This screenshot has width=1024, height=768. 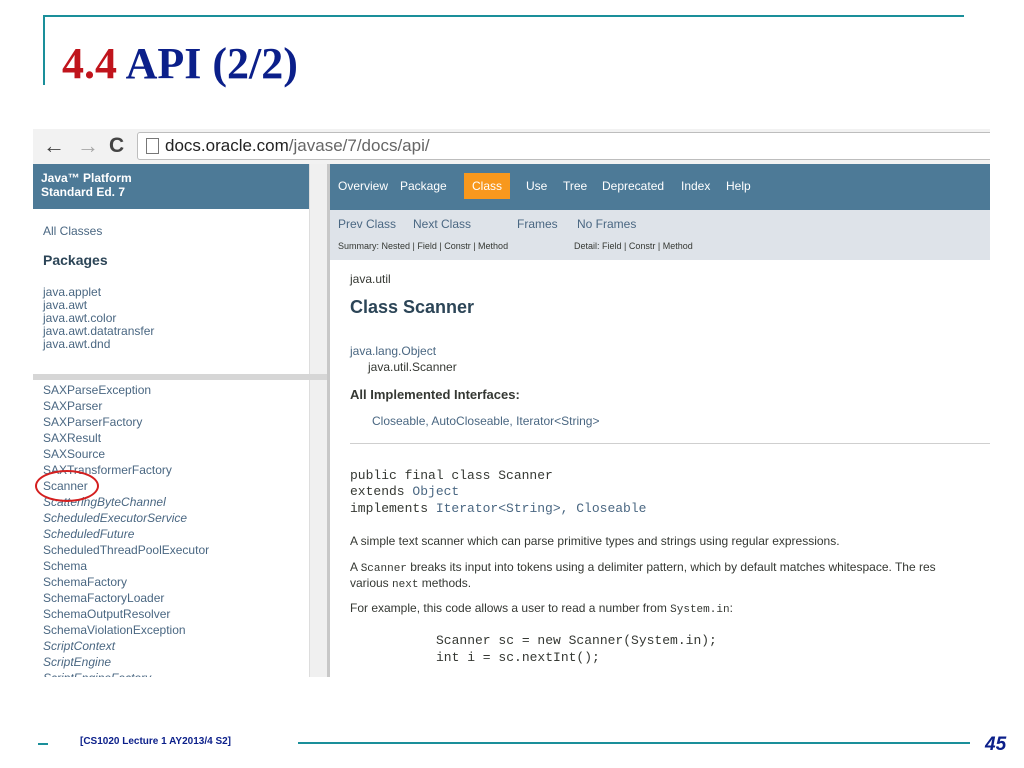 I want to click on implements-keyword: implements, so click(x=393, y=508).